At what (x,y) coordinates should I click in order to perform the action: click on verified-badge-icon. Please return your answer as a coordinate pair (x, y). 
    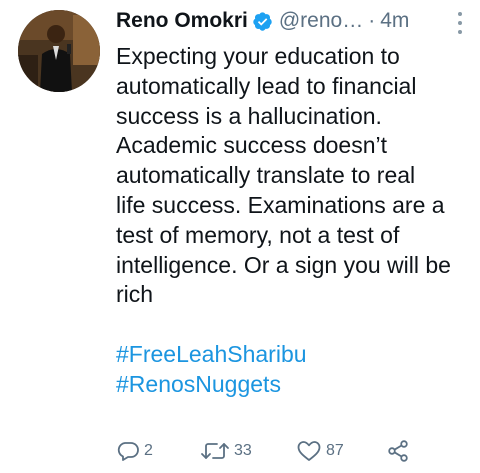
    Looking at the image, I should click on (262, 21).